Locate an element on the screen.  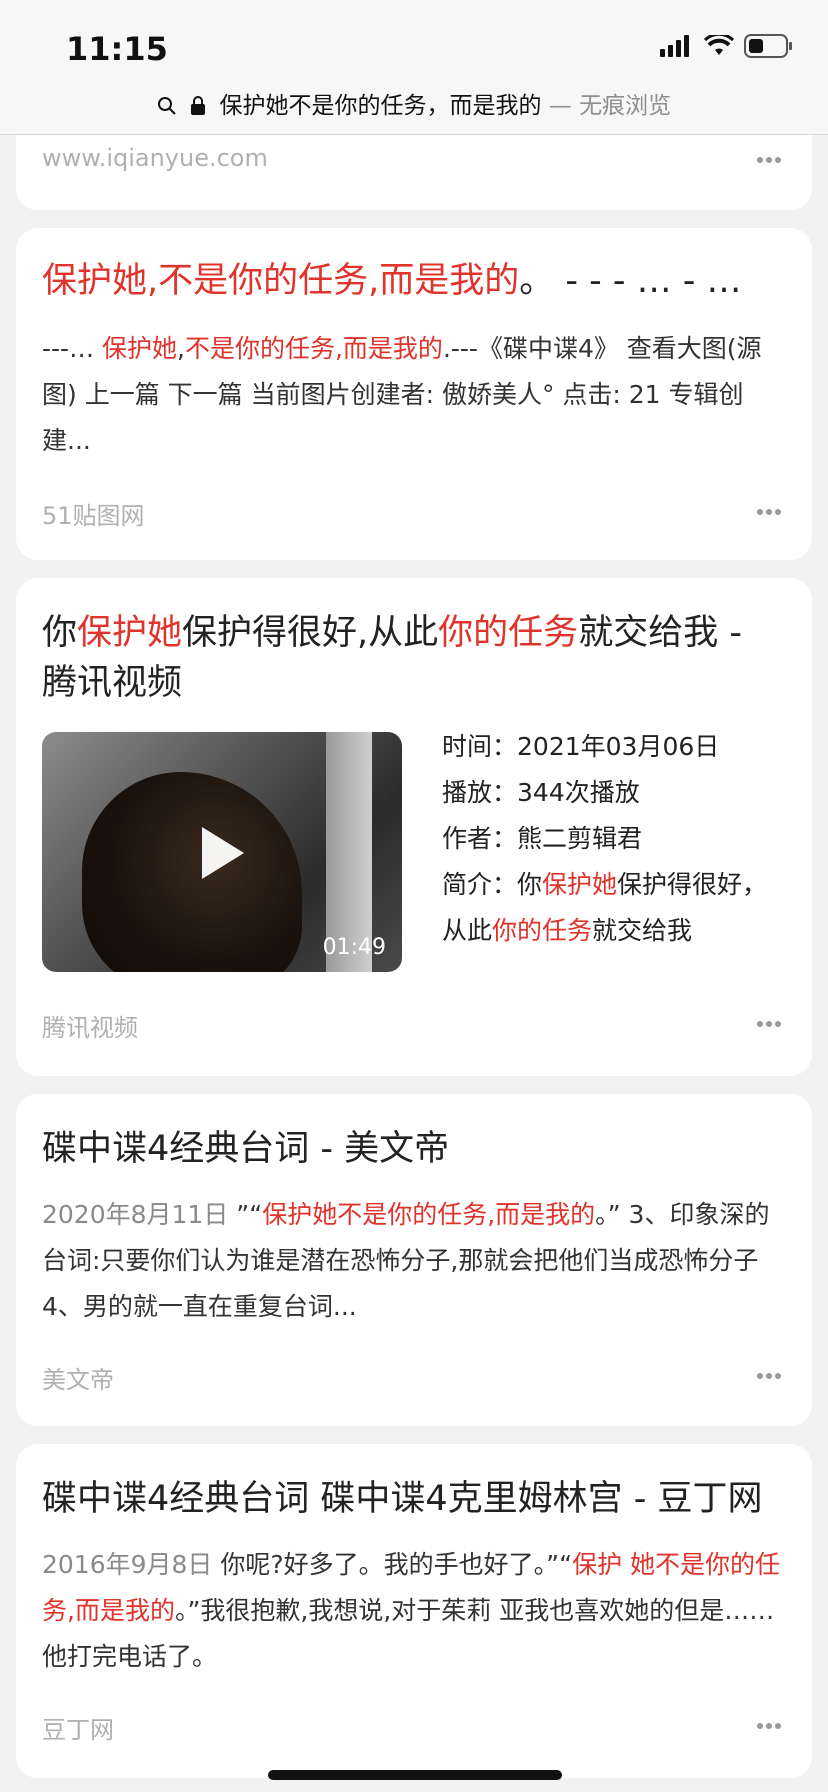
video-thumbnail: 01:49 is located at coordinates (222, 852).